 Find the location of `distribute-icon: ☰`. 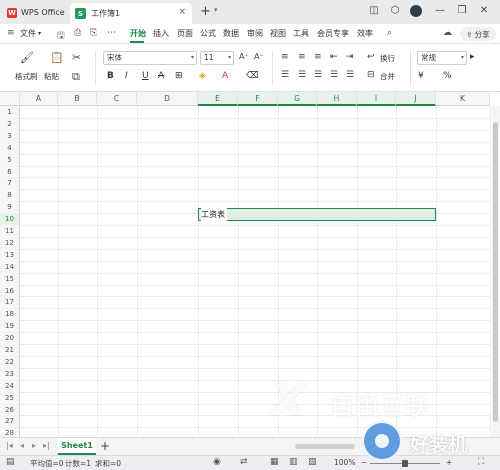

distribute-icon: ☰ is located at coordinates (350, 75).